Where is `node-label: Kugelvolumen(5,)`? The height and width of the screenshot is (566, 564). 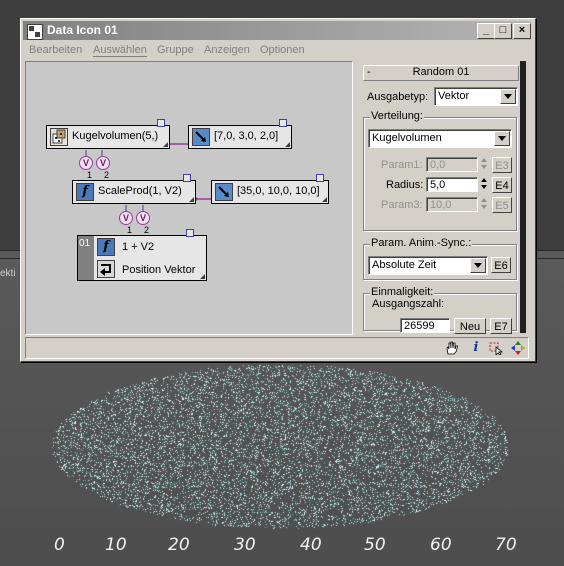 node-label: Kugelvolumen(5,) is located at coordinates (115, 136).